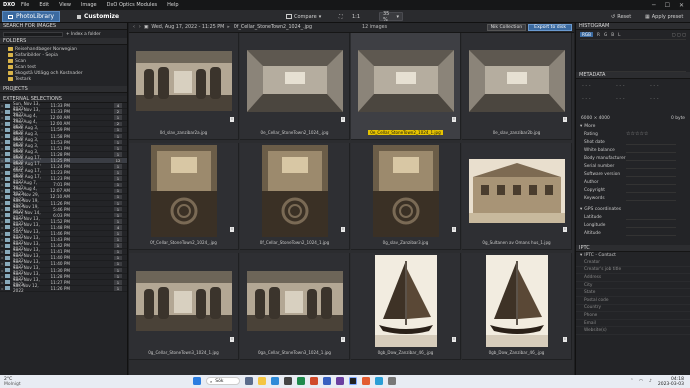 The image size is (690, 388). What do you see at coordinates (341, 16) in the screenshot?
I see `fit-screen-button: ⛶` at bounding box center [341, 16].